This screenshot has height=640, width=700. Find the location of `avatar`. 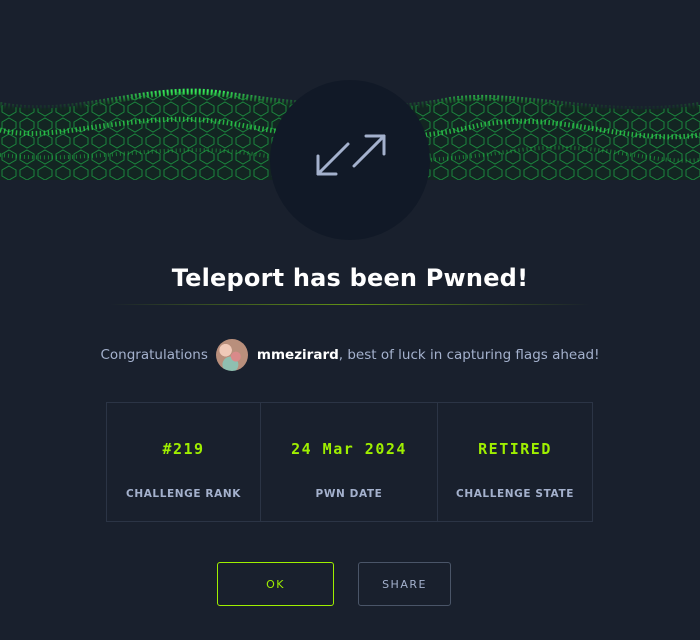

avatar is located at coordinates (231, 355).